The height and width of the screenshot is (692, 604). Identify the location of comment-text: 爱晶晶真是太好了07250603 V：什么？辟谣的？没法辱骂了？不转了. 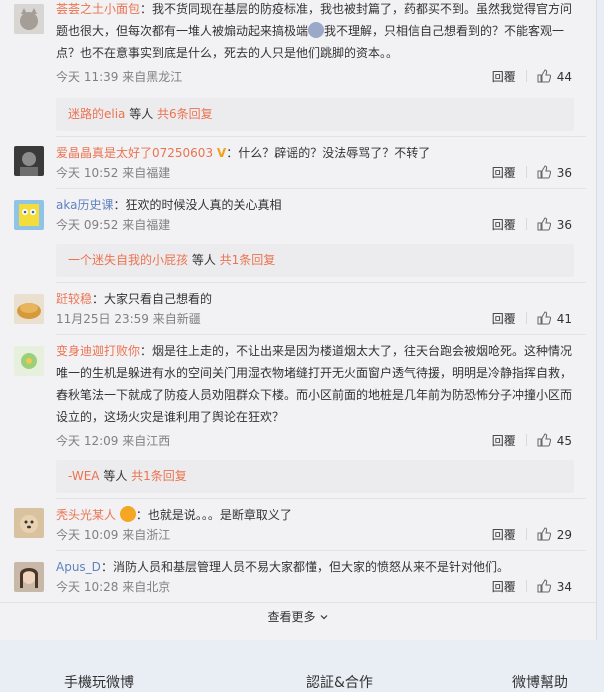
(317, 153).